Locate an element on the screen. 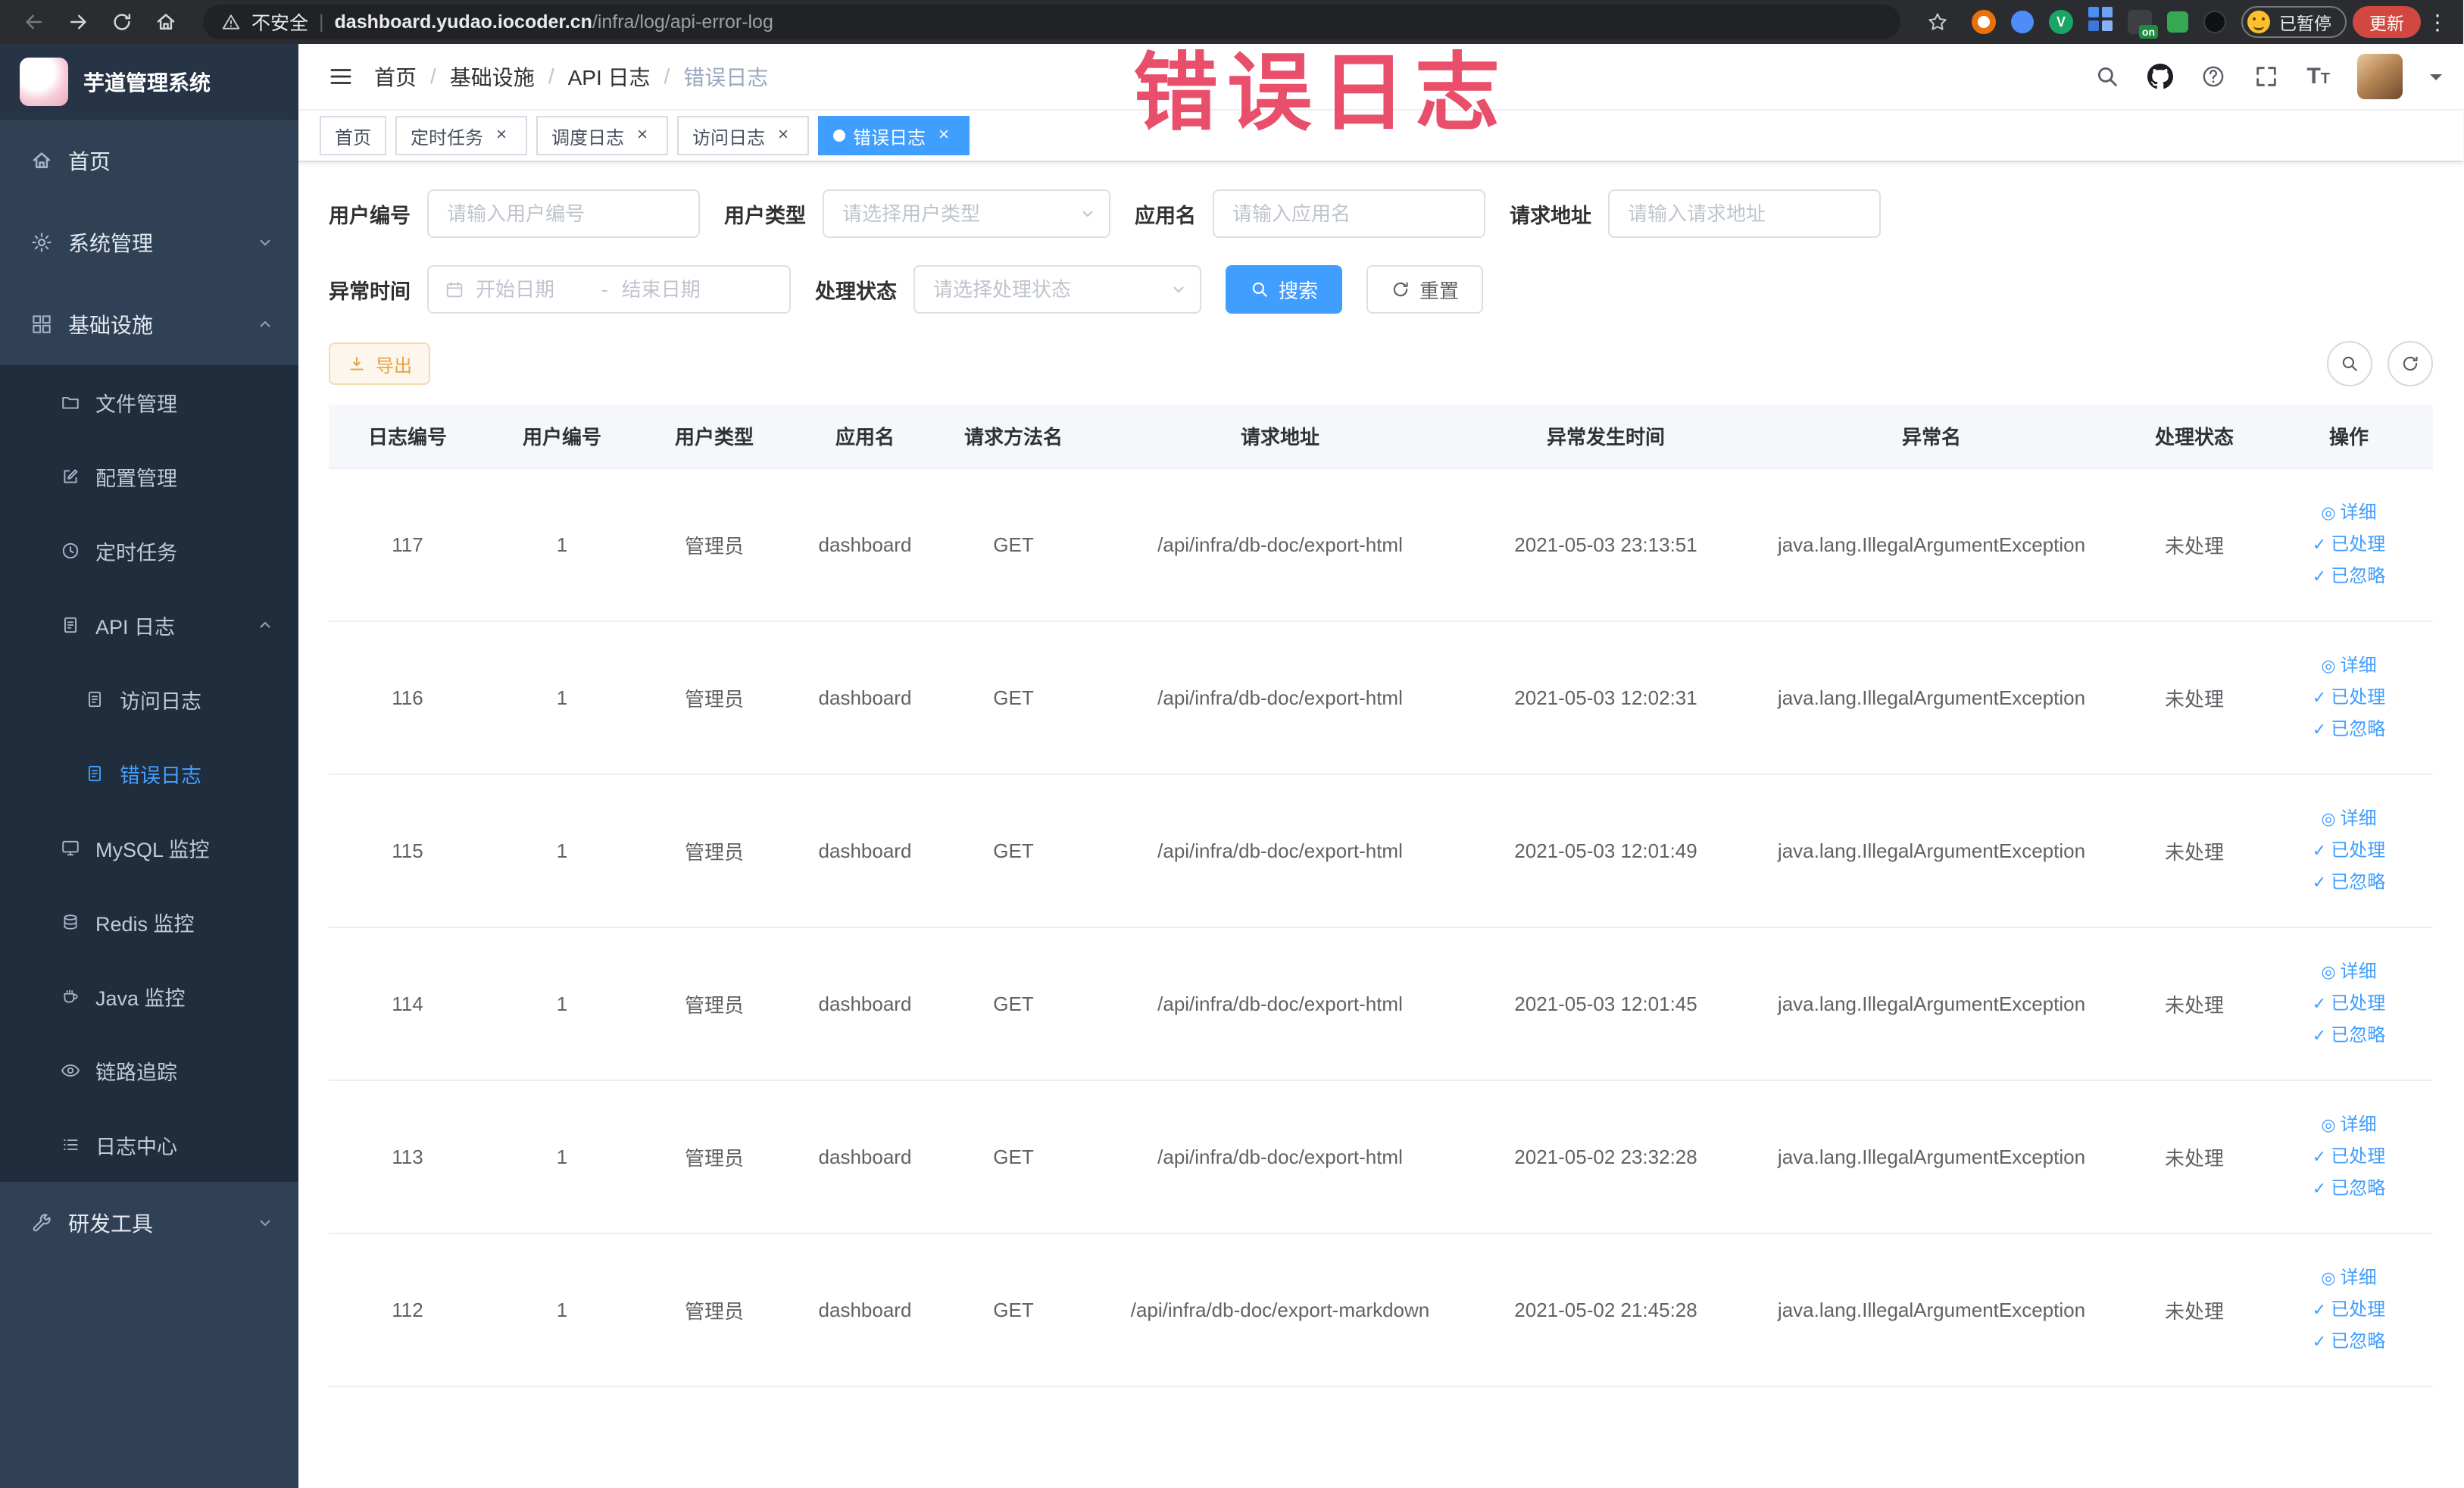 This screenshot has height=1488, width=2464. sidebar-item-java-monitor: Java 监控 is located at coordinates (149, 996).